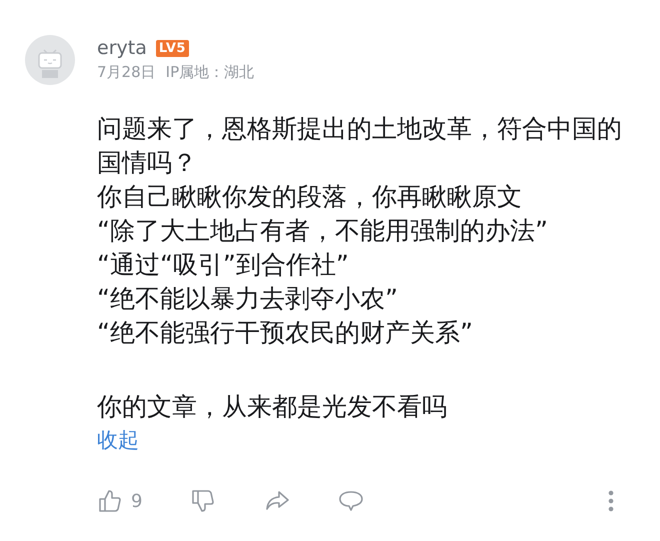  What do you see at coordinates (310, 197) in the screenshot?
I see `comment-text: 你自己瞅瞅你发的段落，你再瞅瞅原文` at bounding box center [310, 197].